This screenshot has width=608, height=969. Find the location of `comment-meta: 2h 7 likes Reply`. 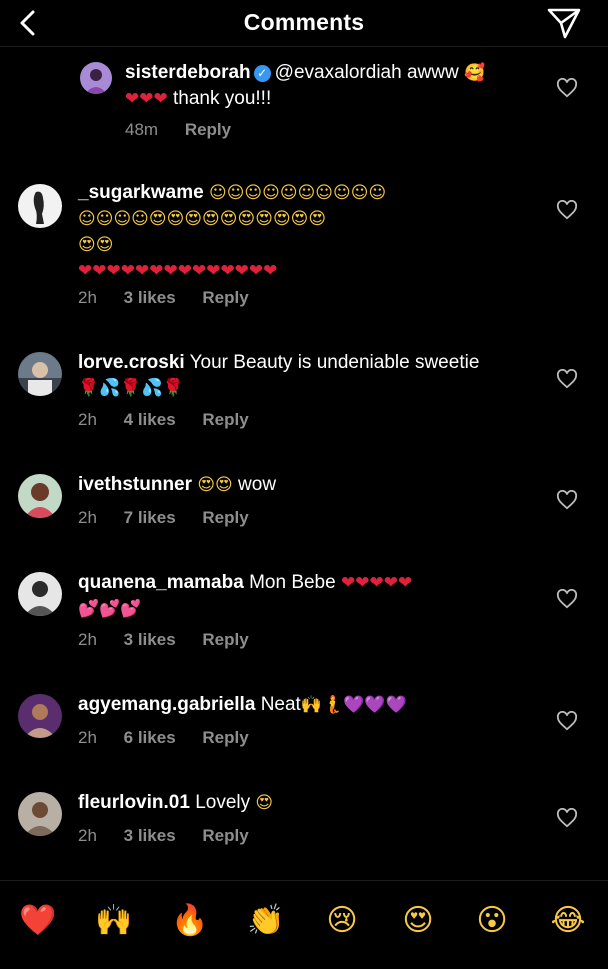

comment-meta: 2h 7 likes Reply is located at coordinates (174, 518).